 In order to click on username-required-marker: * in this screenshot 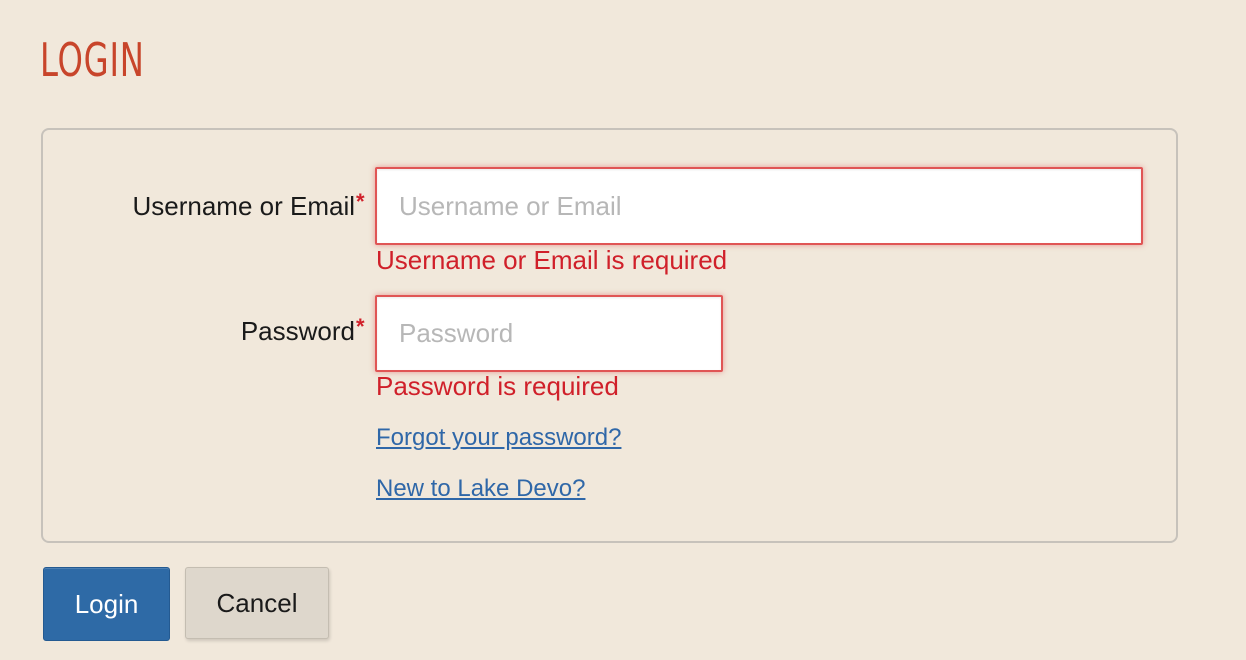, I will do `click(360, 201)`.